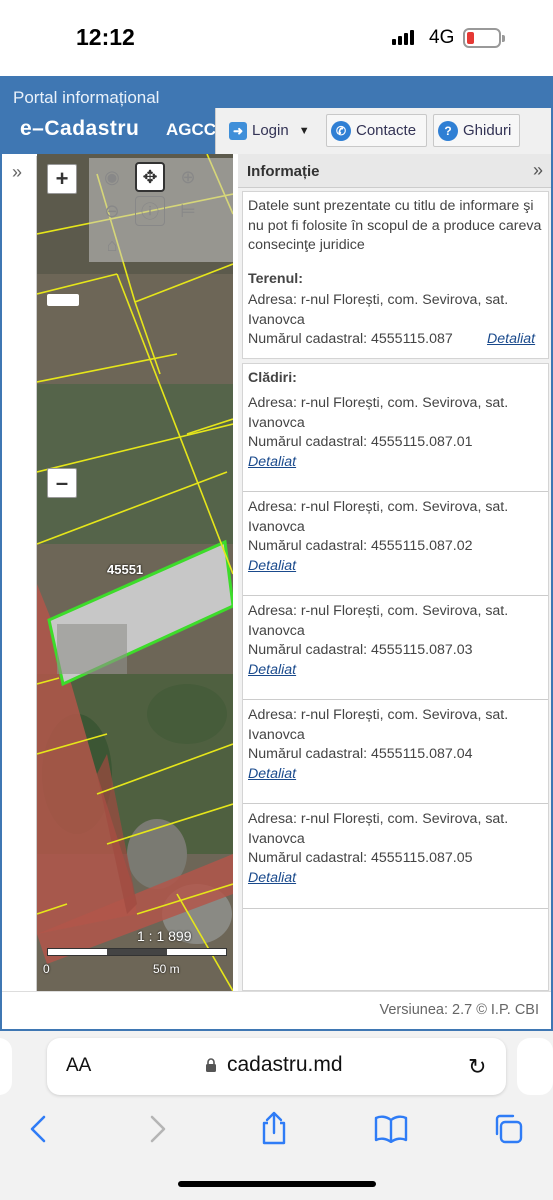 The height and width of the screenshot is (1200, 553). I want to click on collapse-icon: », so click(538, 170).